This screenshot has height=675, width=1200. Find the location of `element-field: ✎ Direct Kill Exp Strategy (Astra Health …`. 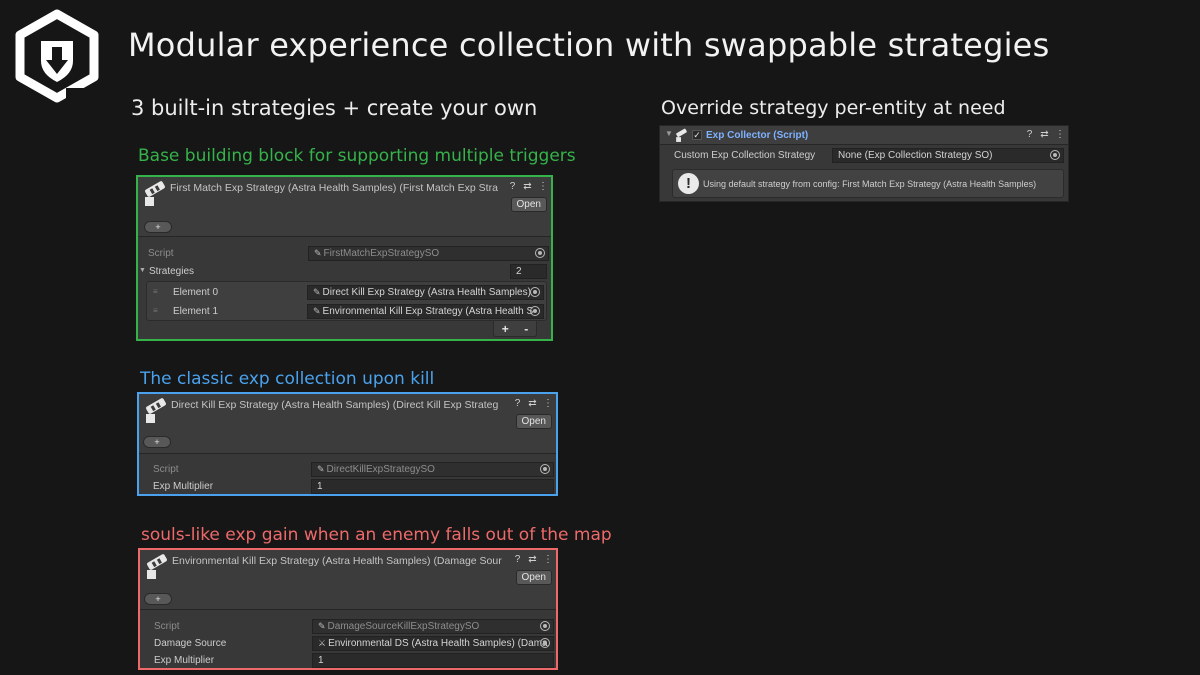

element-field: ✎ Direct Kill Exp Strategy (Astra Health … is located at coordinates (425, 292).